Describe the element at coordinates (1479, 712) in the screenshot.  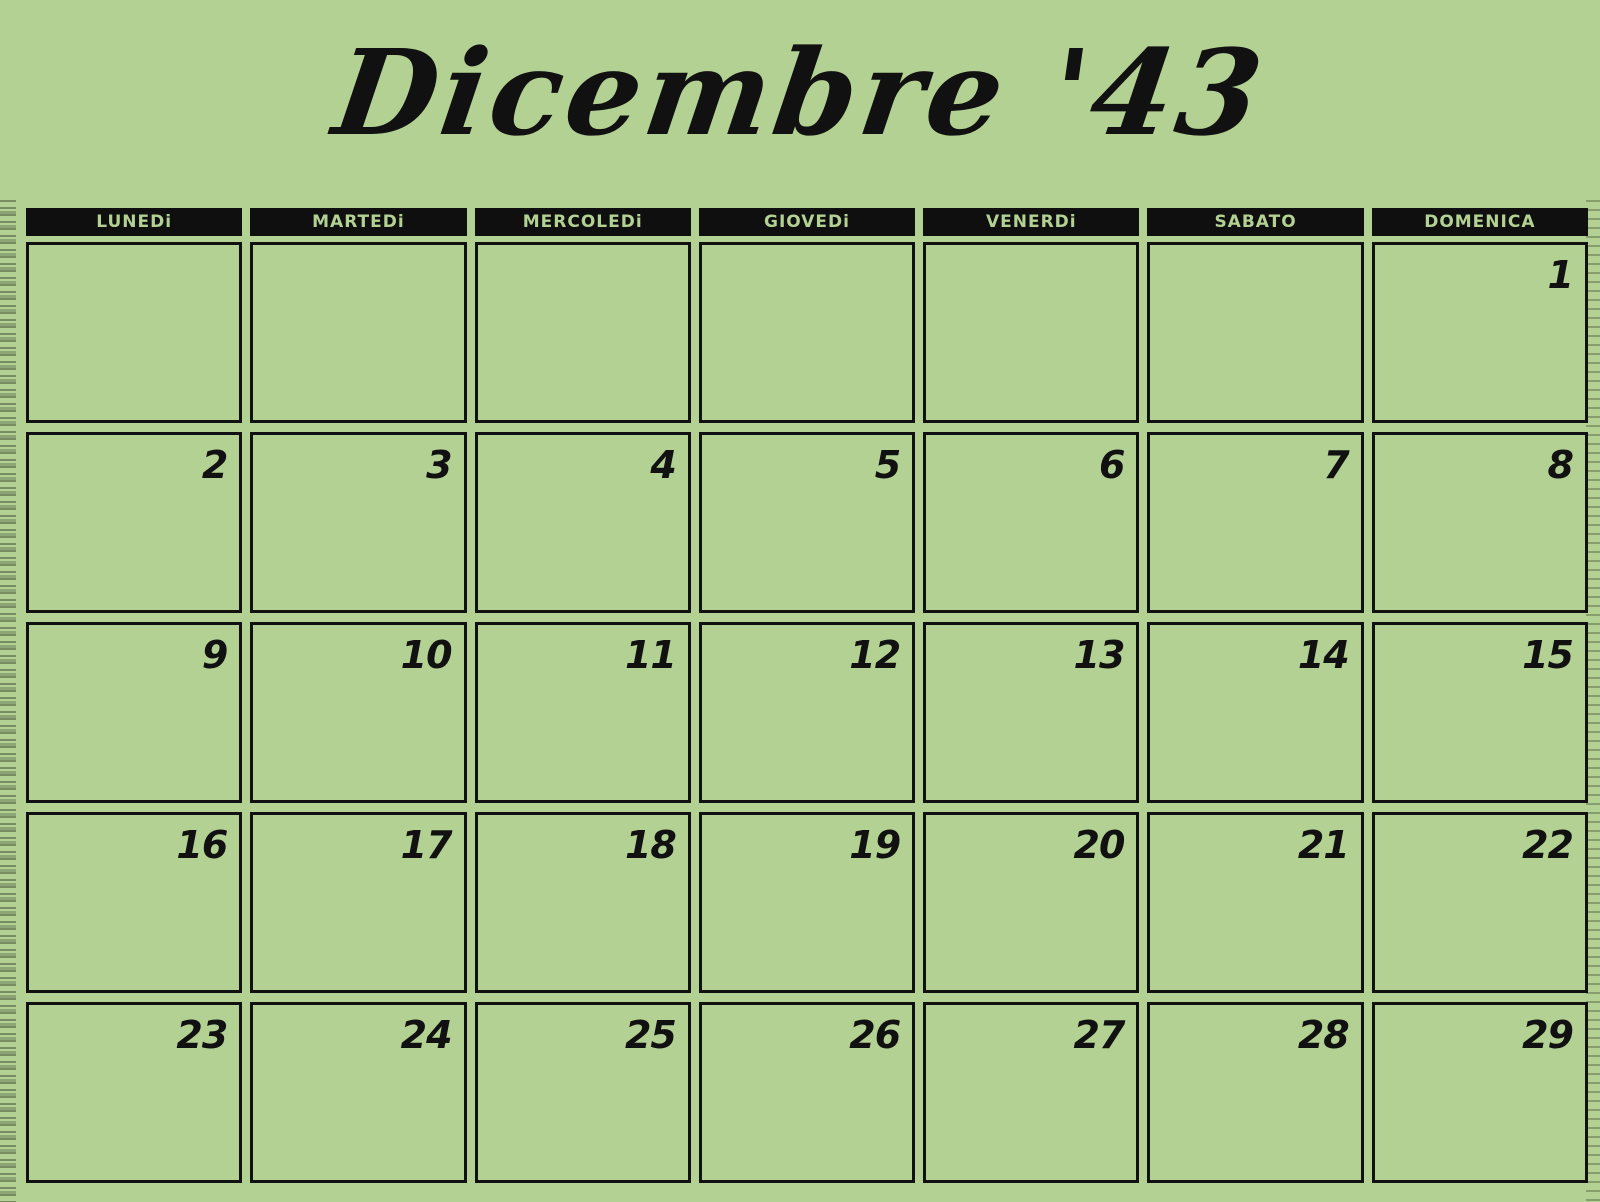
I see `day-cell: 15` at that location.